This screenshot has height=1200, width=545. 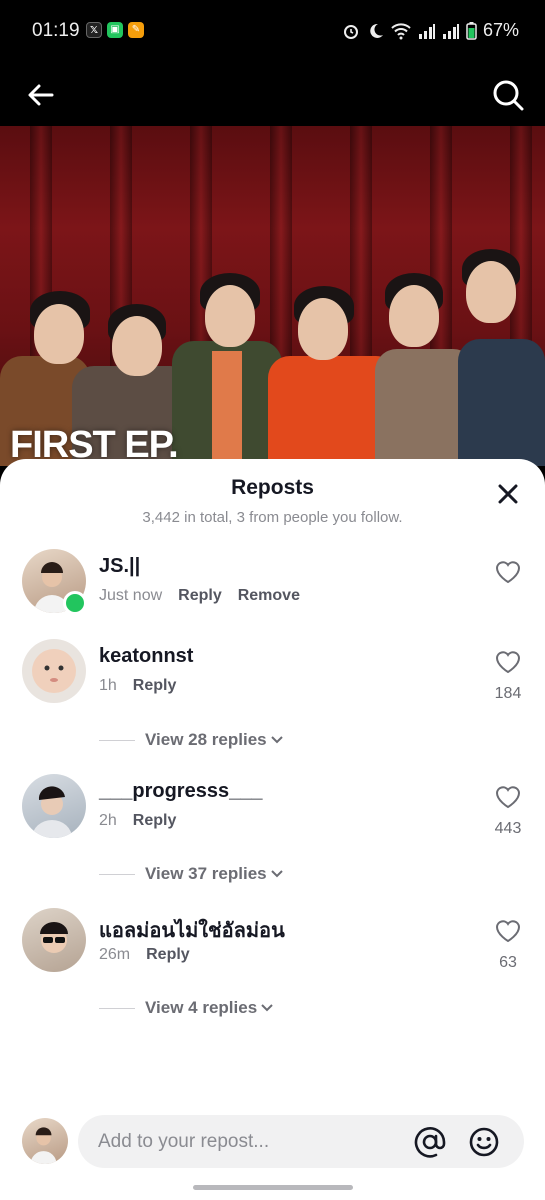 What do you see at coordinates (272, 31) in the screenshot?
I see `status-bar: 01:19 𝕏 ▣ ✎ 67%` at bounding box center [272, 31].